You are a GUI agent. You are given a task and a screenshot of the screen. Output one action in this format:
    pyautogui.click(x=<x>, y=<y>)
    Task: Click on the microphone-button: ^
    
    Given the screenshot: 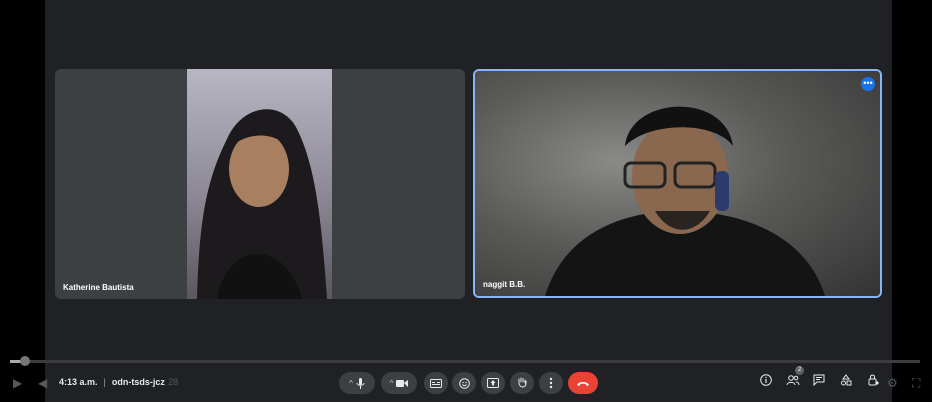 What is the action you would take?
    pyautogui.click(x=357, y=383)
    